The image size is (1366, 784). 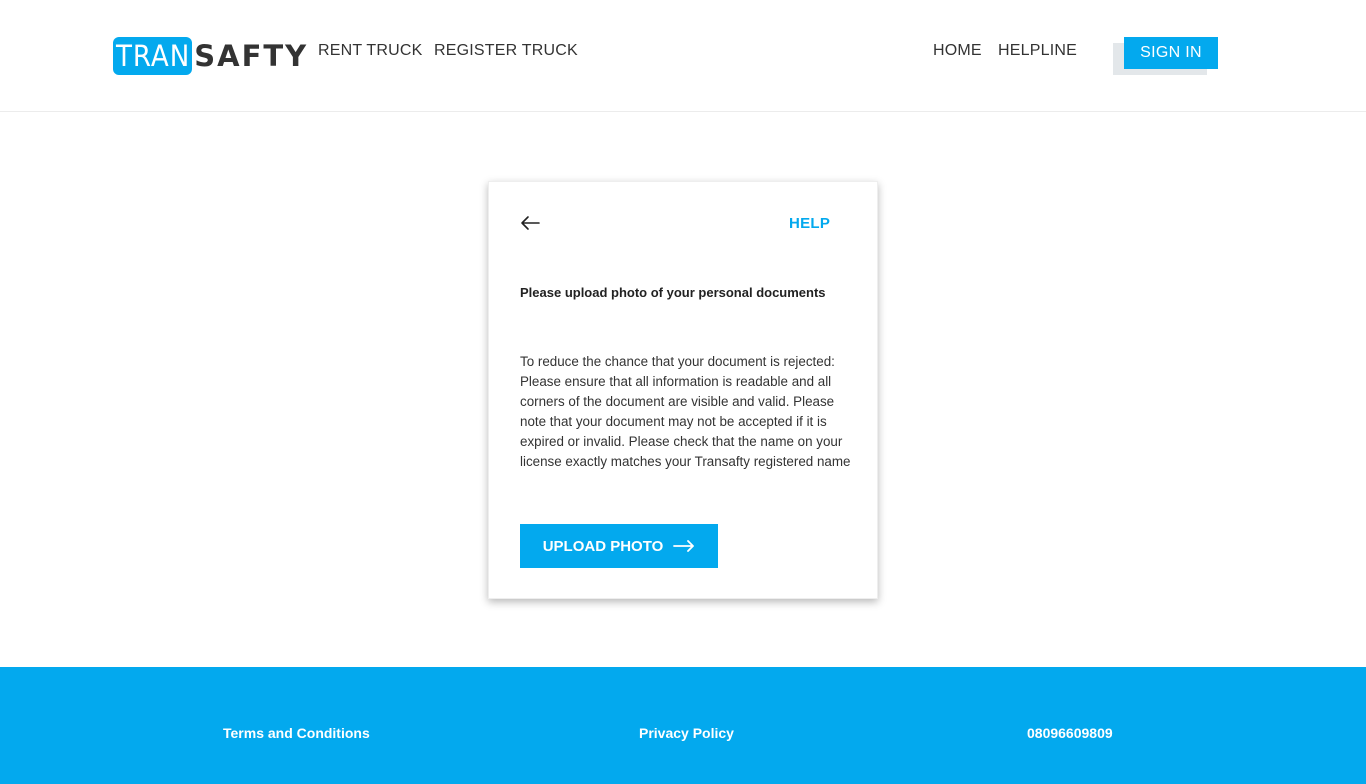 I want to click on help-link: HELP, so click(x=809, y=223).